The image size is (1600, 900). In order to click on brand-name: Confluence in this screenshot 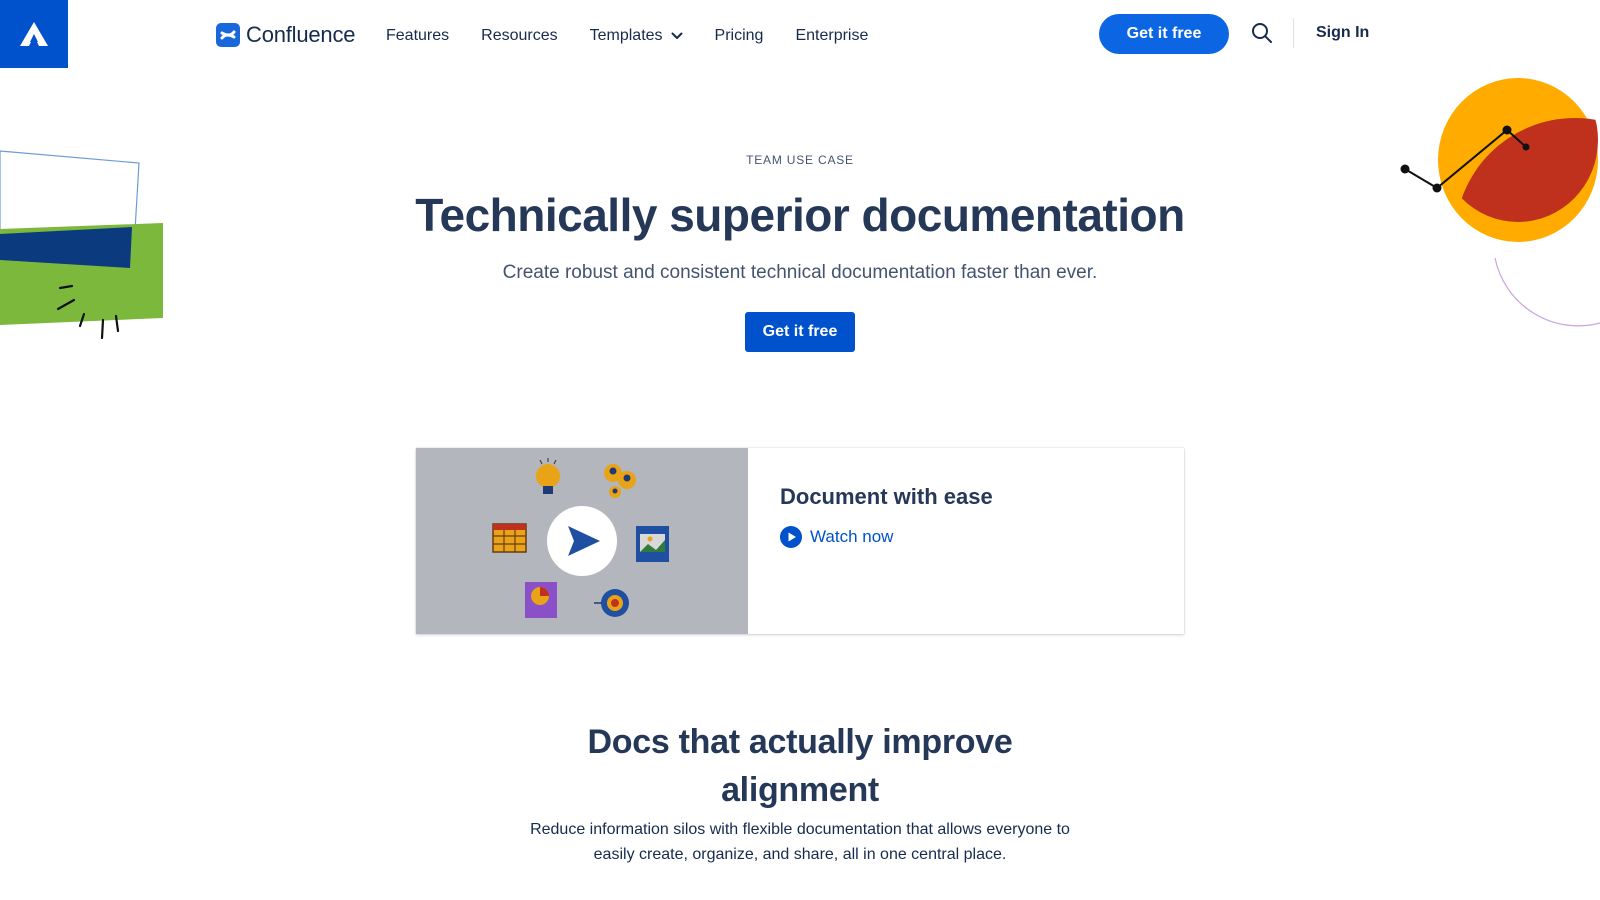, I will do `click(301, 34)`.